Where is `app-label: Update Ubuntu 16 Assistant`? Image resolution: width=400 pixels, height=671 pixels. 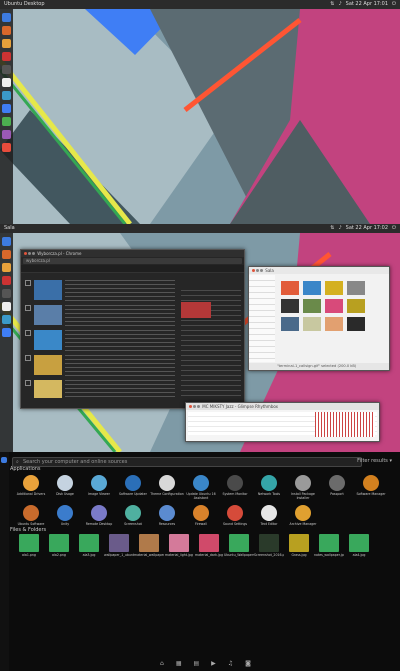
app-label: Update Ubuntu 16 Assistant is located at coordinates (201, 496).